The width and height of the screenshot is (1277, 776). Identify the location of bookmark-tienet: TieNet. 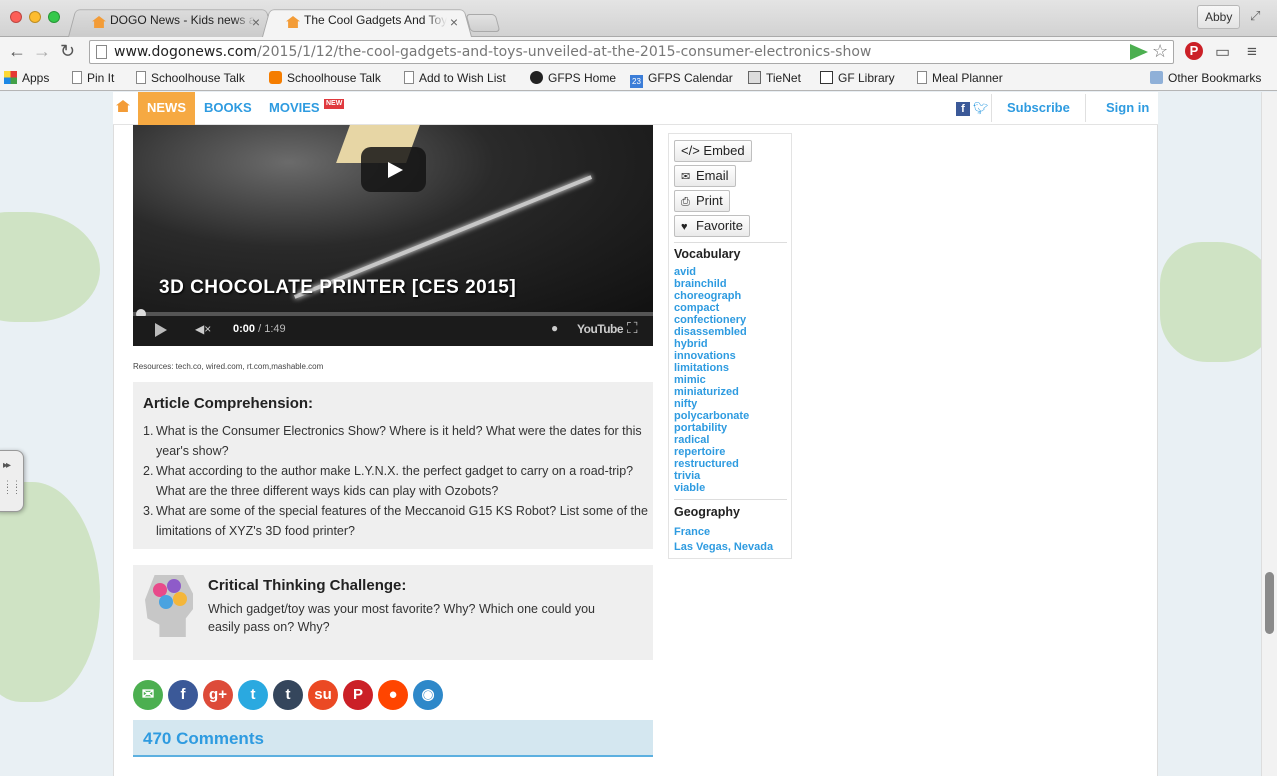
(774, 78).